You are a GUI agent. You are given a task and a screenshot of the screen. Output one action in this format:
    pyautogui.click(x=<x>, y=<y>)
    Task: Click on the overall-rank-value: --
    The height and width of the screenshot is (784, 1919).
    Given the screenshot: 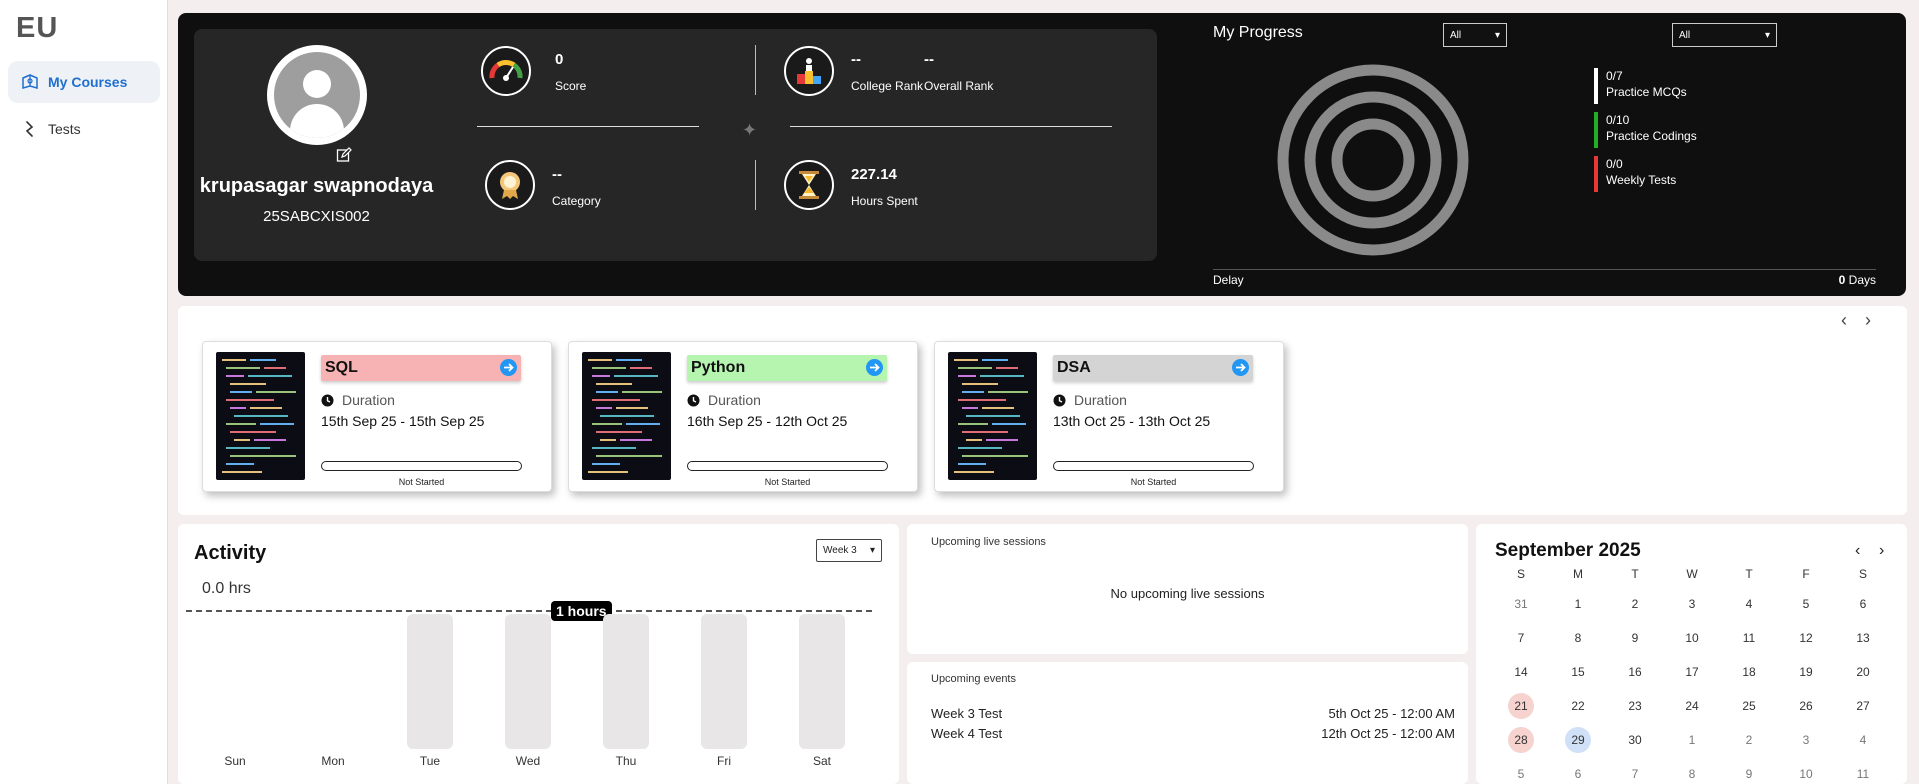 What is the action you would take?
    pyautogui.click(x=929, y=59)
    